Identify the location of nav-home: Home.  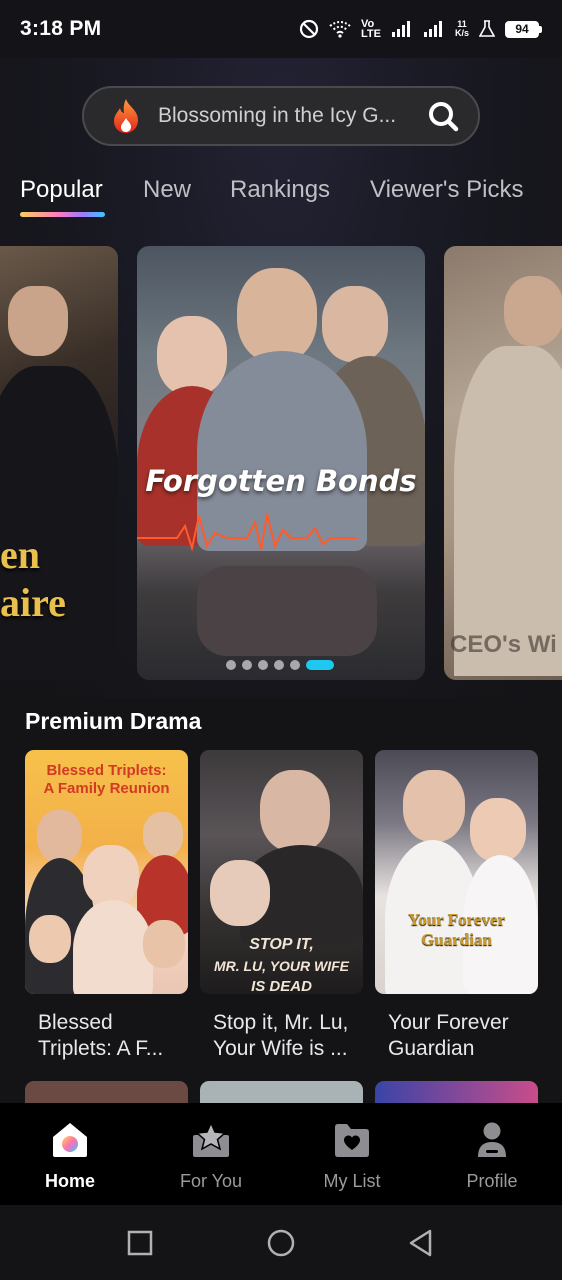
(70, 1156).